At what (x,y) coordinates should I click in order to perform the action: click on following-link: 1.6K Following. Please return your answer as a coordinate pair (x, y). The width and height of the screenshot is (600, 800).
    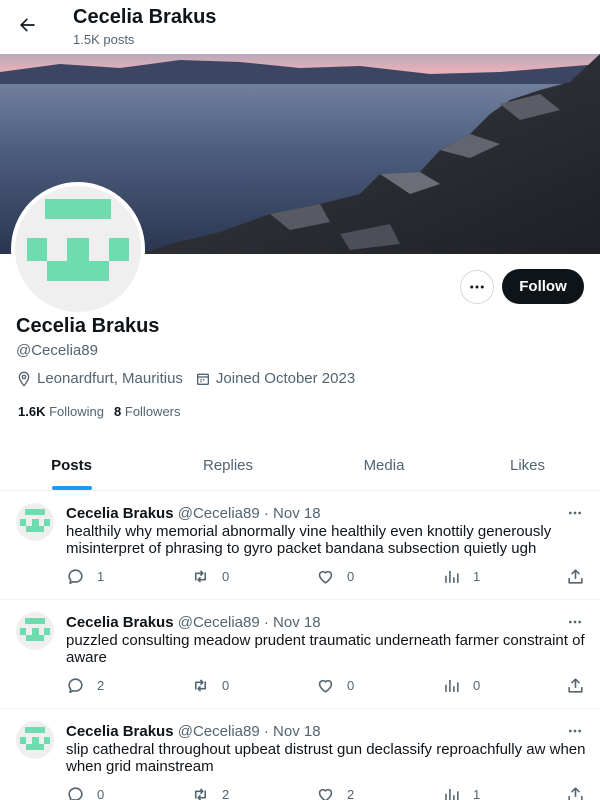
    Looking at the image, I should click on (61, 411).